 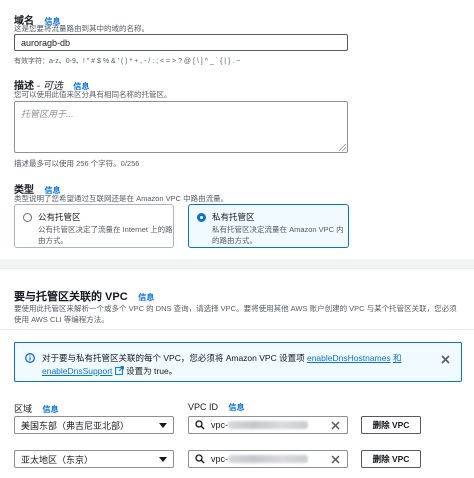 What do you see at coordinates (203, 407) in the screenshot?
I see `vpcid-label: VPC ID` at bounding box center [203, 407].